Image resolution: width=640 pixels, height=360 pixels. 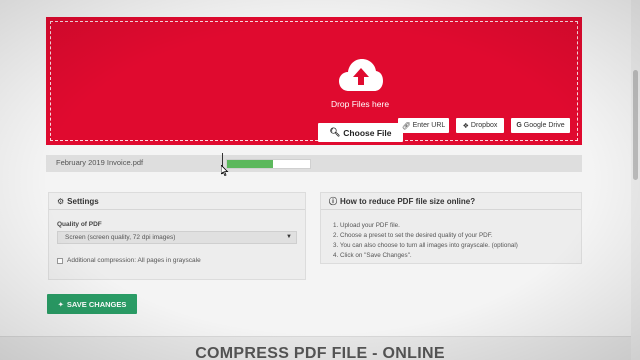 What do you see at coordinates (519, 125) in the screenshot?
I see `google-icon: G` at bounding box center [519, 125].